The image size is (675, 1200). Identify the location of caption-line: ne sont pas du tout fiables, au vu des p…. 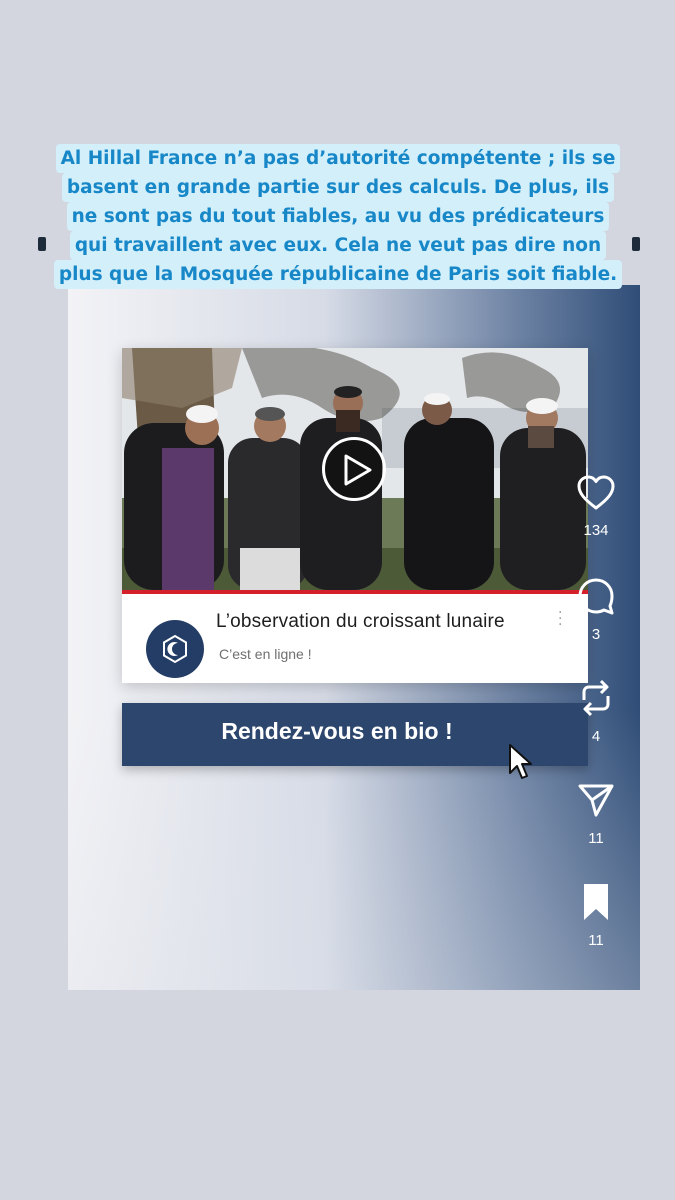
(338, 216).